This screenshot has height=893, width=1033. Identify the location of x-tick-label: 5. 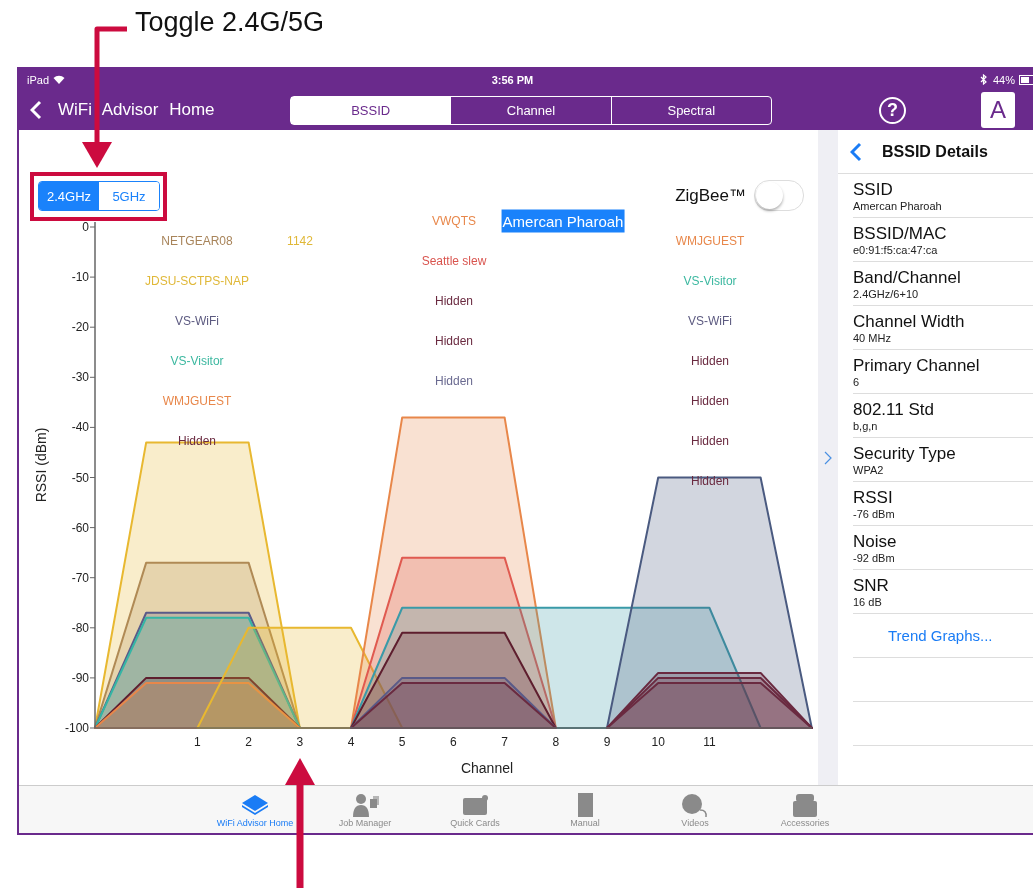
(402, 742).